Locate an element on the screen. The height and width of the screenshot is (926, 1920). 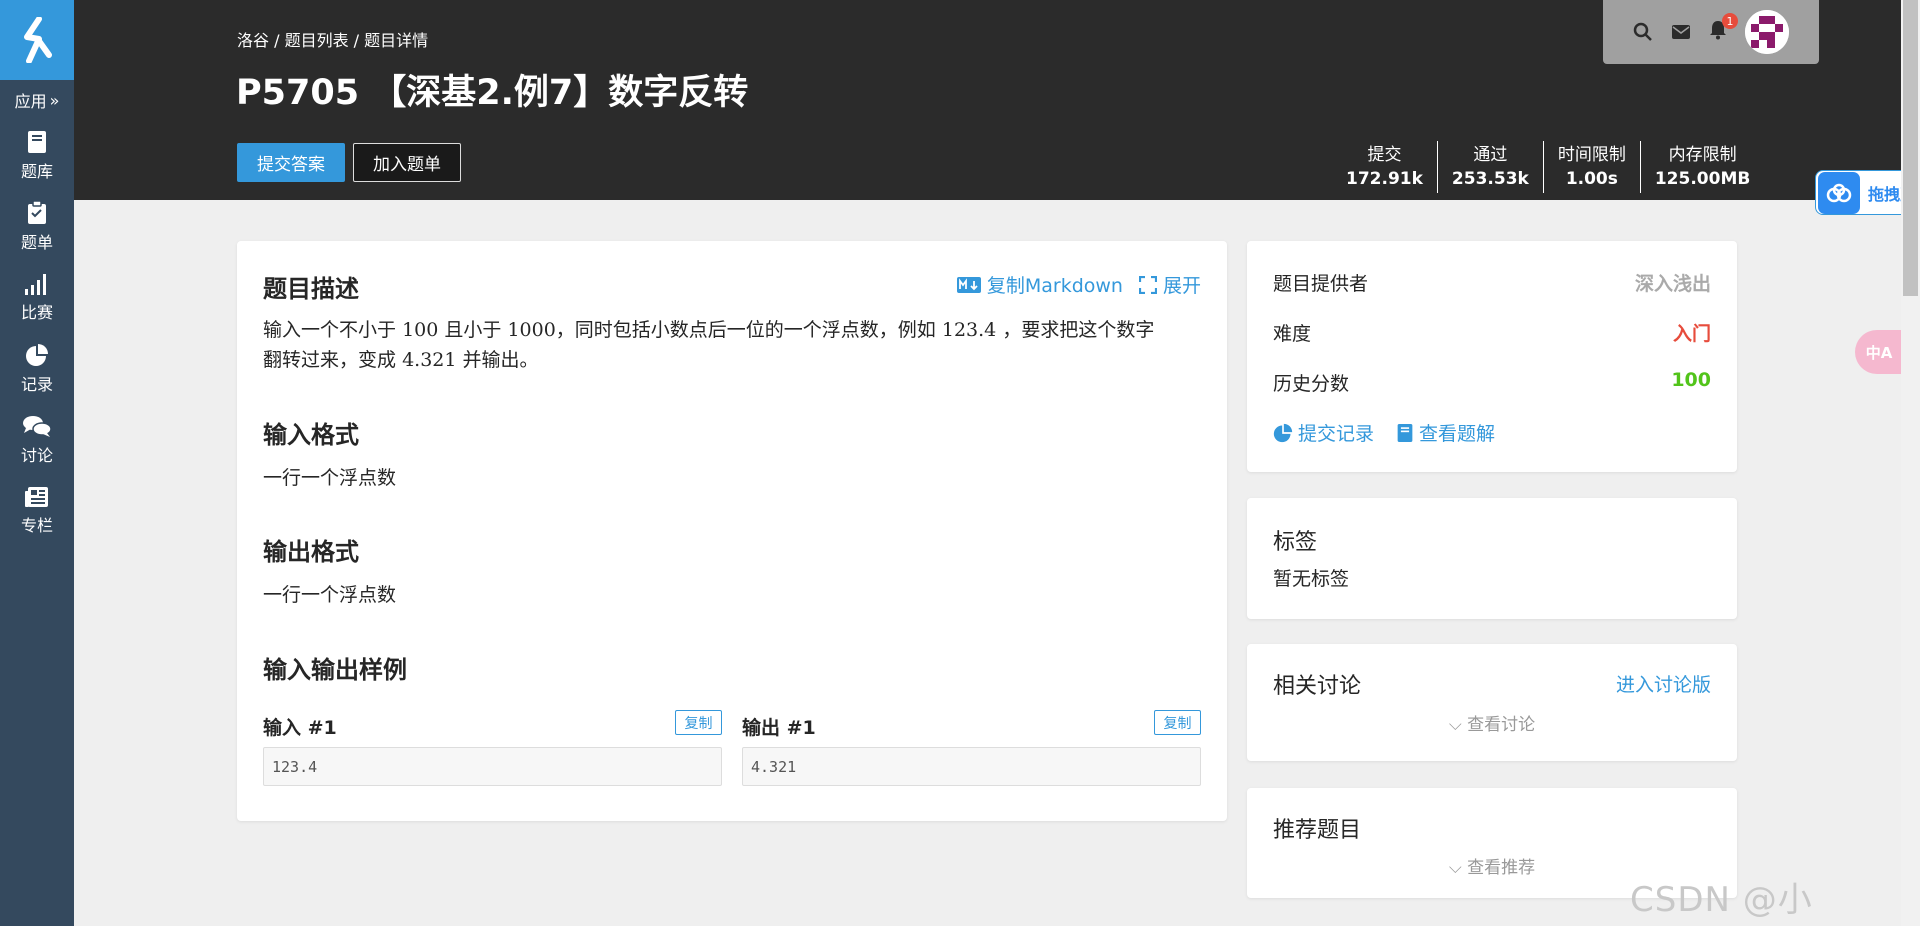
difficulty-row: 难度 入门 is located at coordinates (1492, 332).